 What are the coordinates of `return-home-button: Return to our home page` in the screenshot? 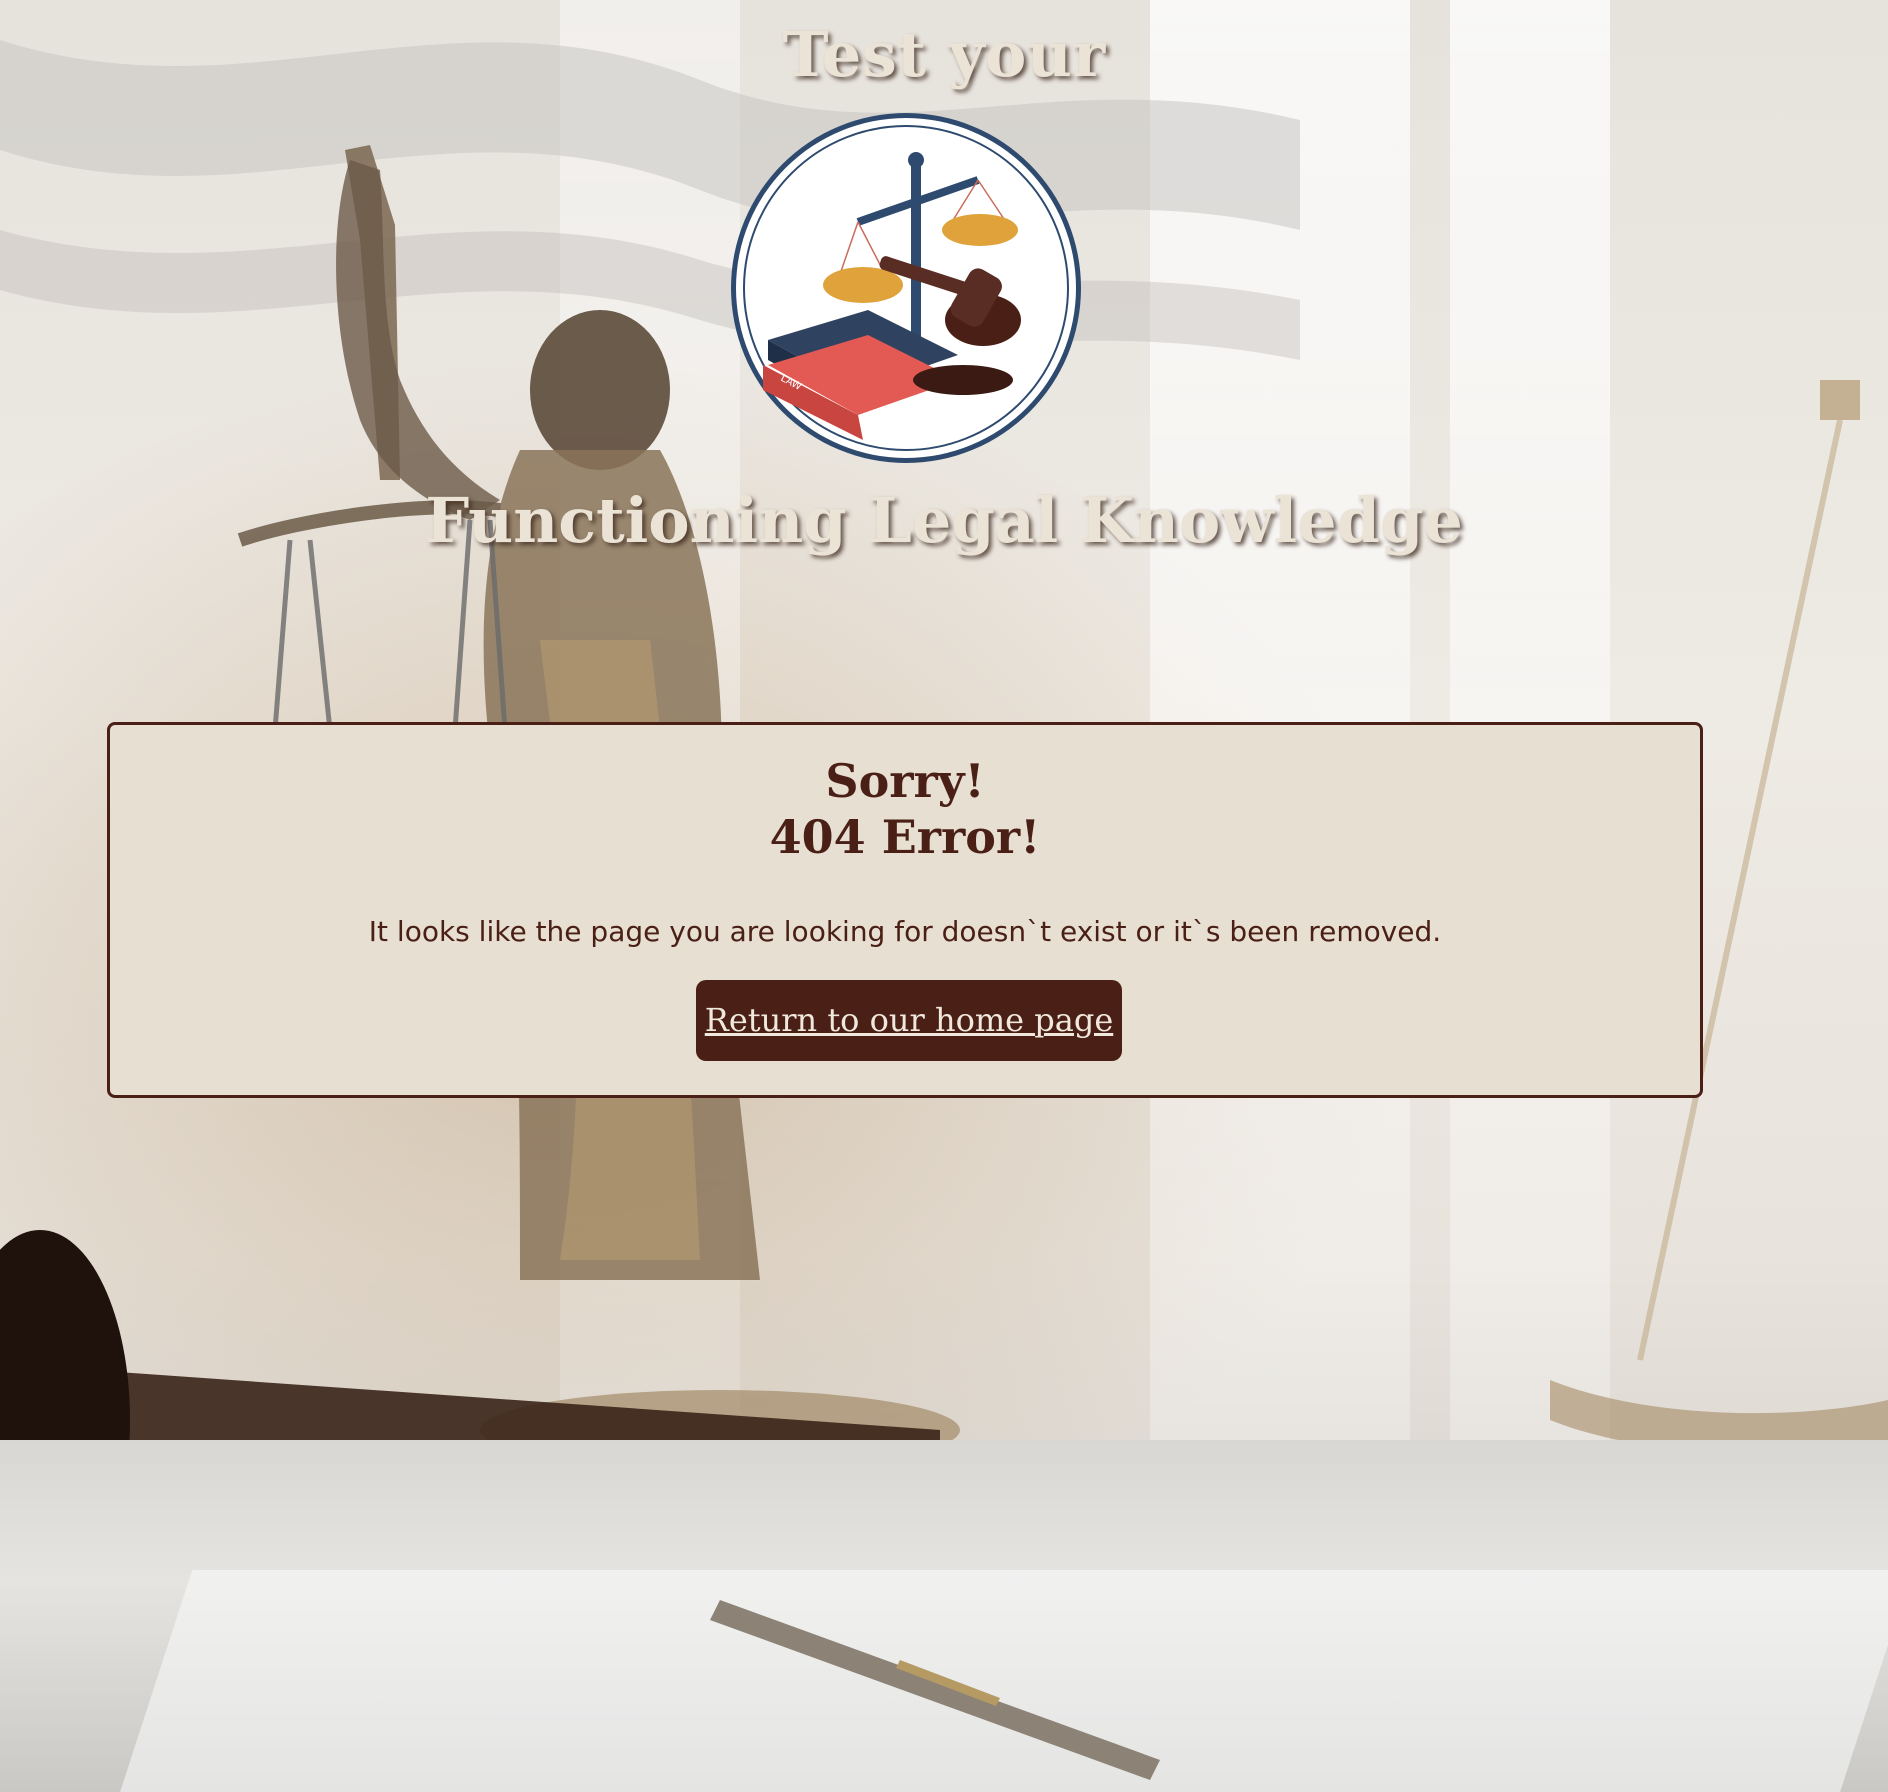 It's located at (909, 1020).